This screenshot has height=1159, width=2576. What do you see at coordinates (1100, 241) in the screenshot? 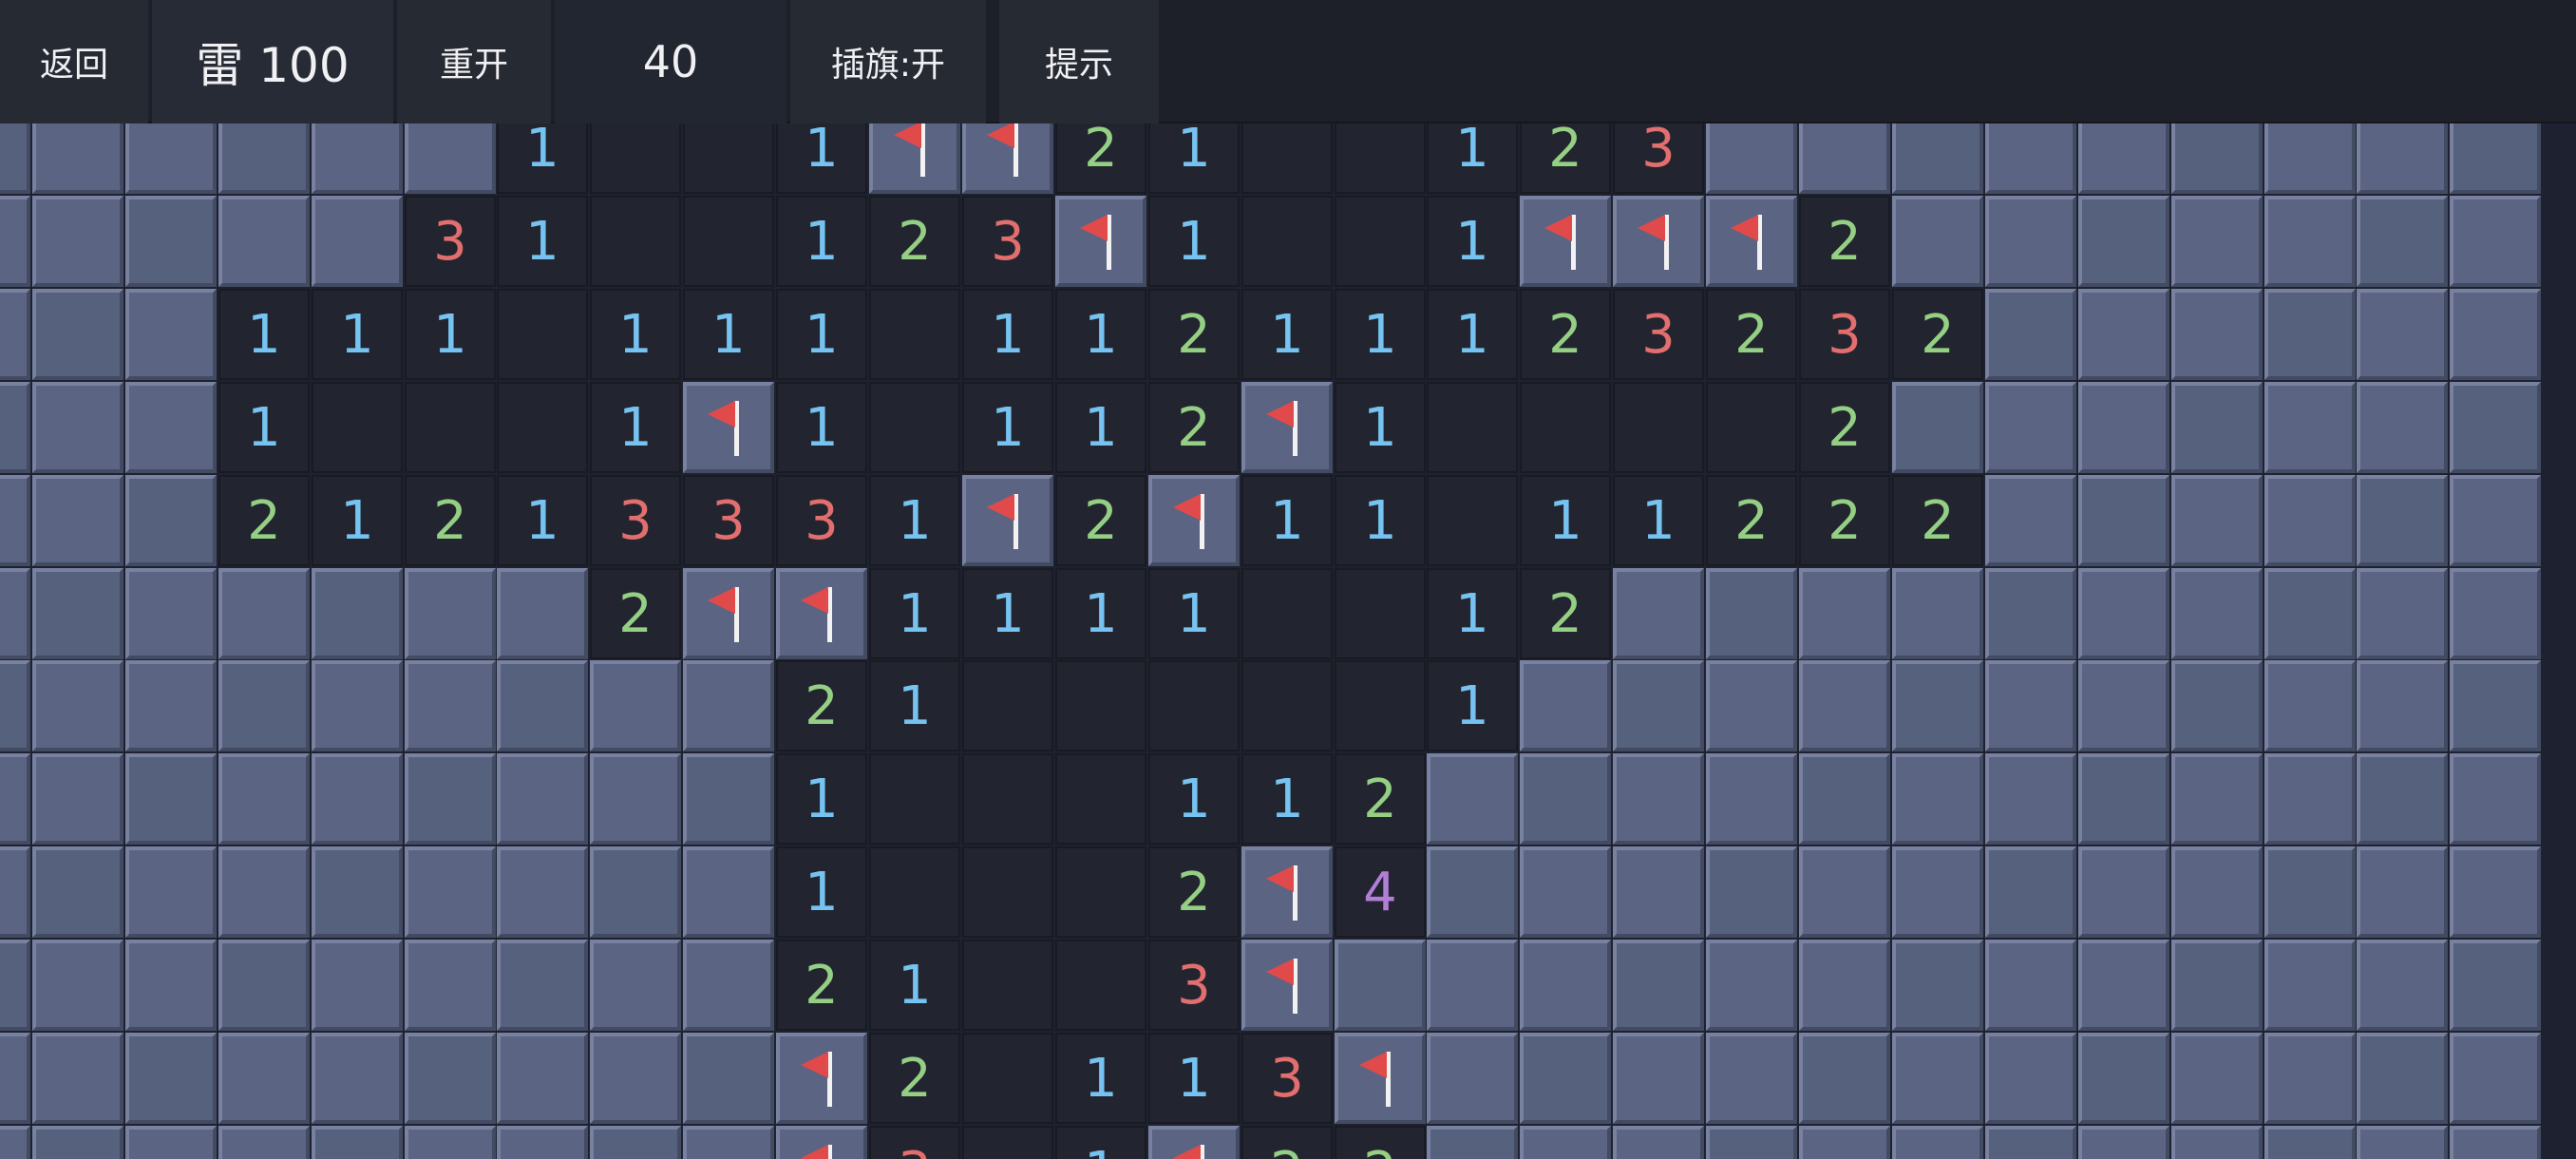
I see `flagged-tile` at bounding box center [1100, 241].